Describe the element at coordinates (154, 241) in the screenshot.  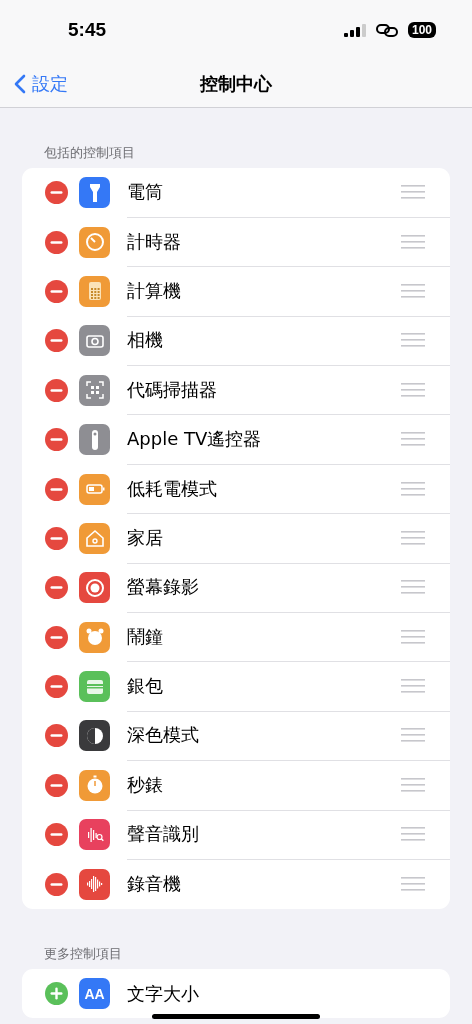
I see `control-label: 計時器` at that location.